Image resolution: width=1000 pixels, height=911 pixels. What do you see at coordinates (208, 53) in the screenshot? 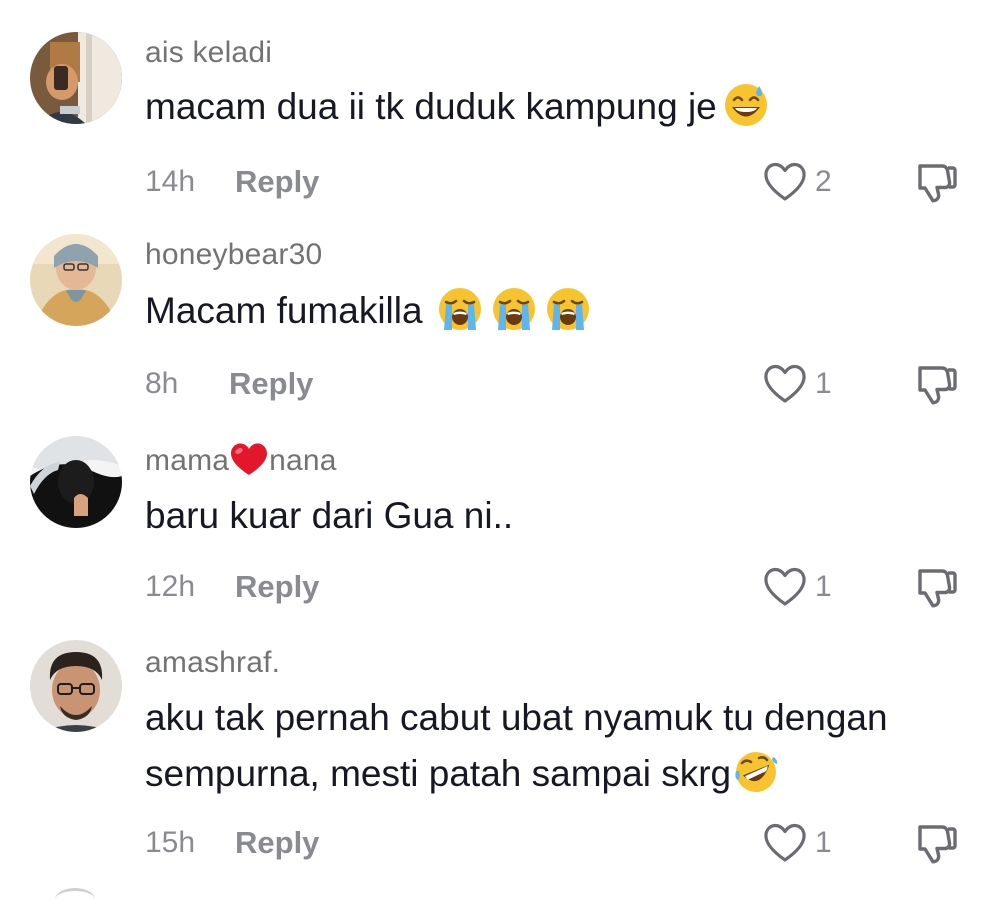
I see `username: ais keladi` at bounding box center [208, 53].